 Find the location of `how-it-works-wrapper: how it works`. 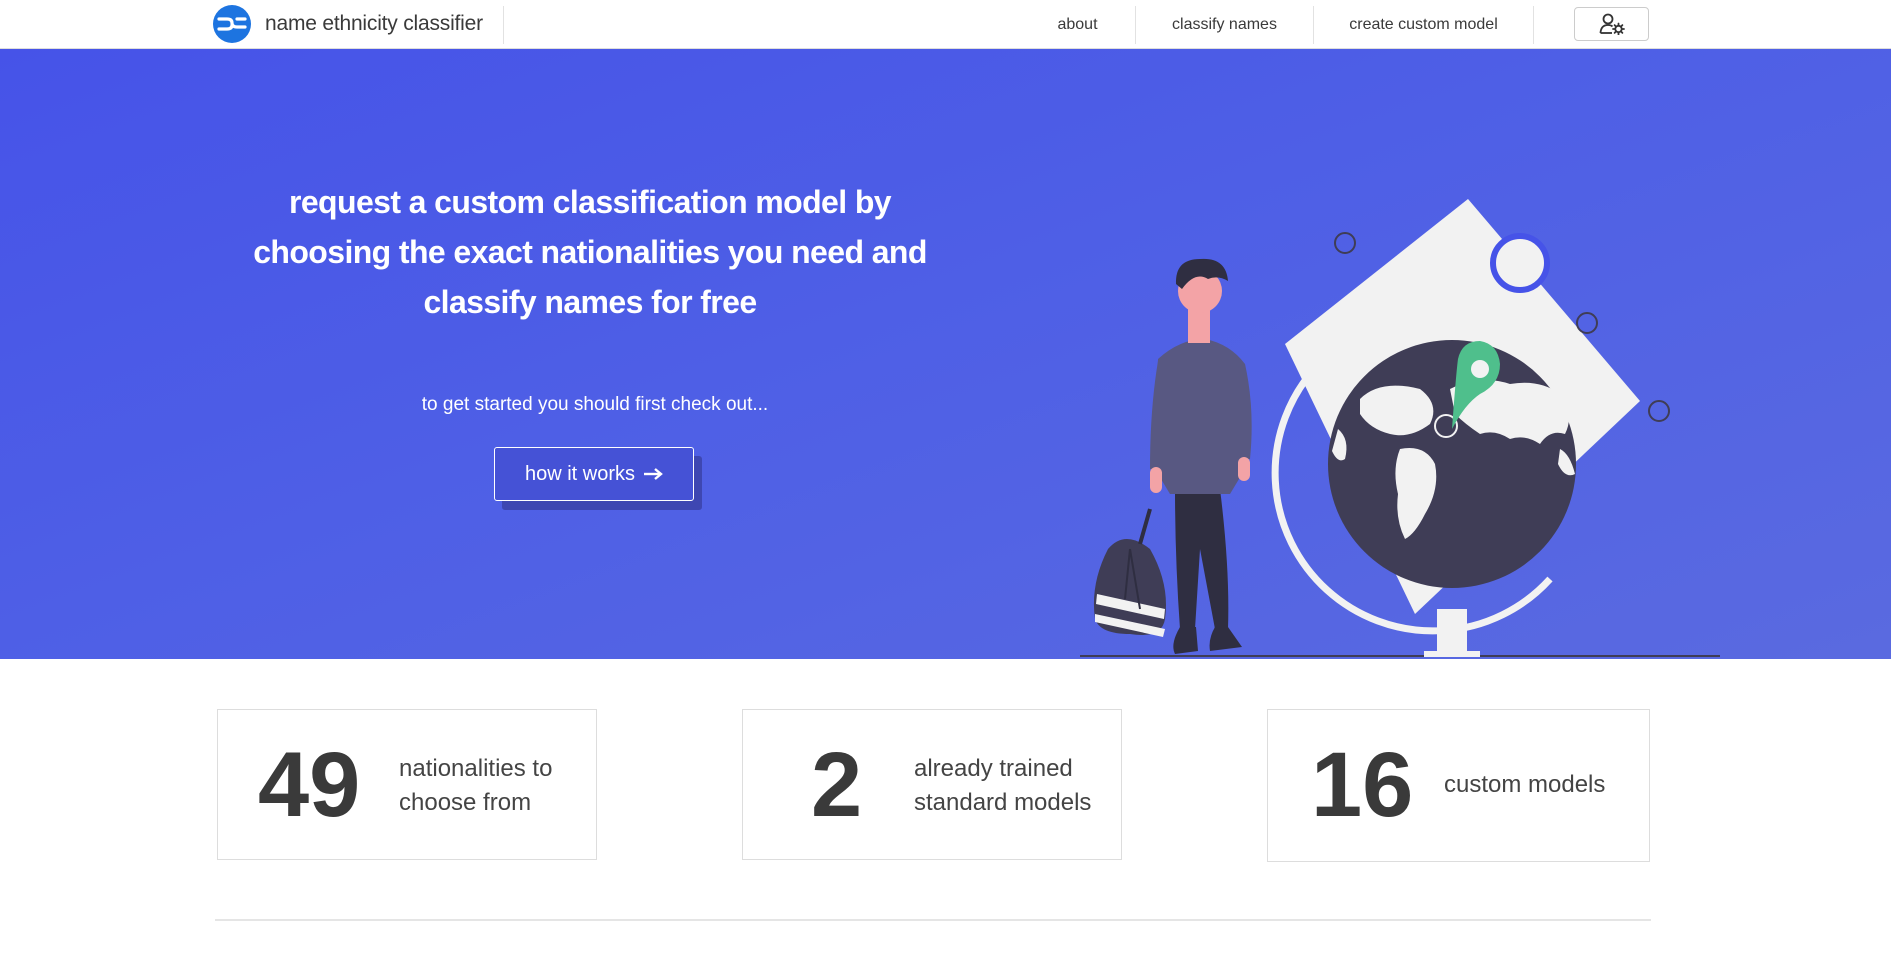

how-it-works-wrapper: how it works is located at coordinates (598, 478).